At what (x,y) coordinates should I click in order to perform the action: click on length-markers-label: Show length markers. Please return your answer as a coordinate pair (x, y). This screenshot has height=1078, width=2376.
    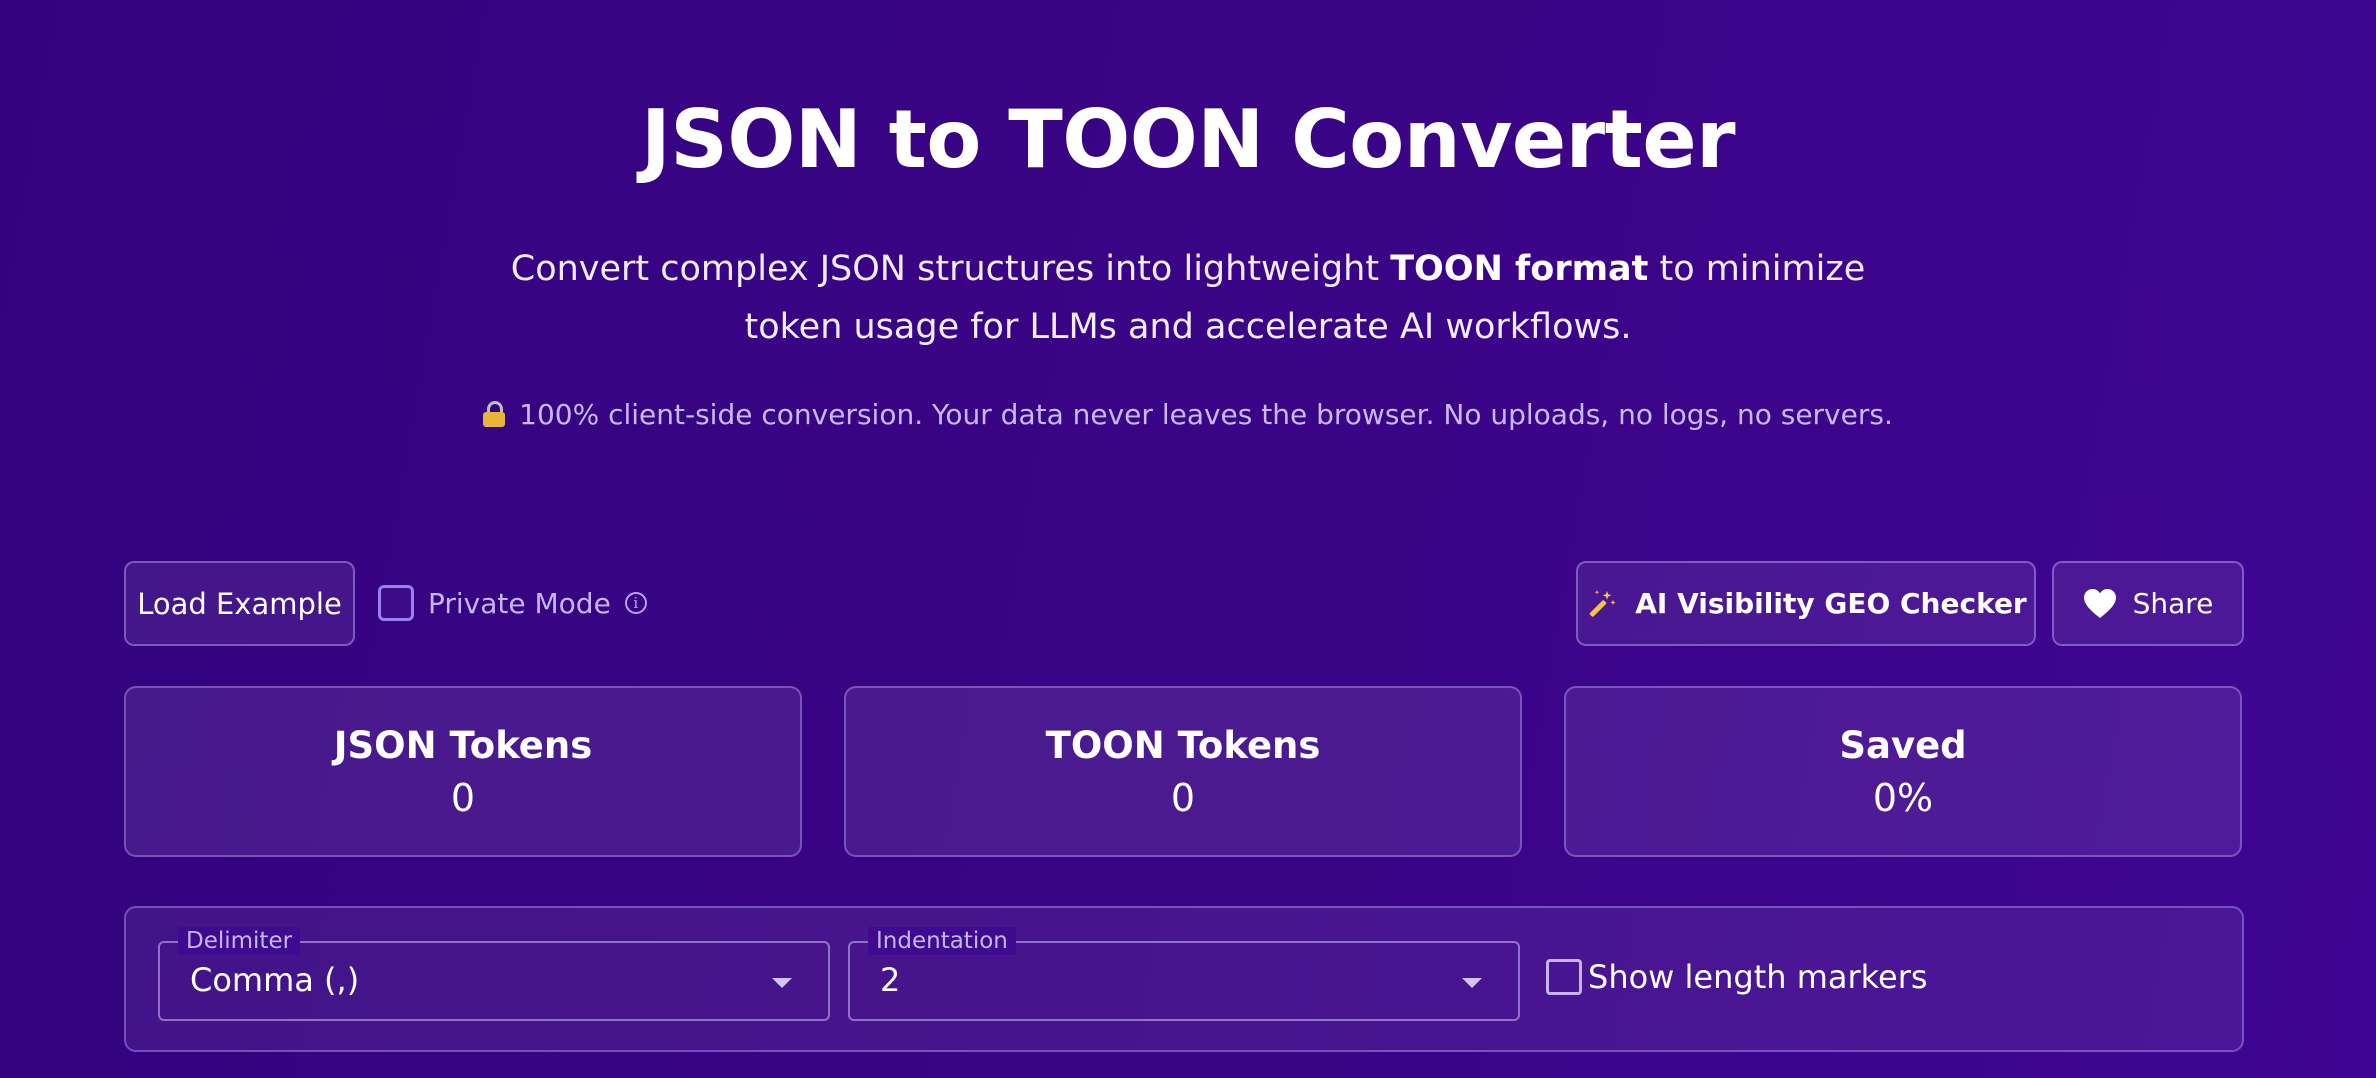
    Looking at the image, I should click on (1758, 977).